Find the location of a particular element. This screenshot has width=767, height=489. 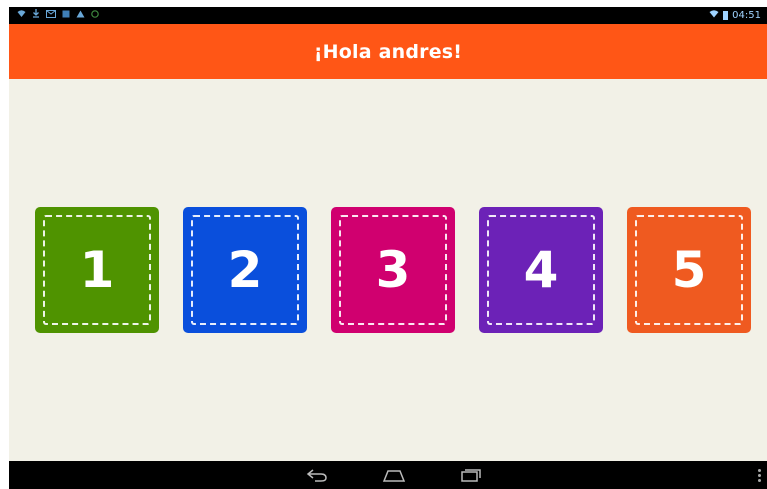

download-icon is located at coordinates (36, 15).